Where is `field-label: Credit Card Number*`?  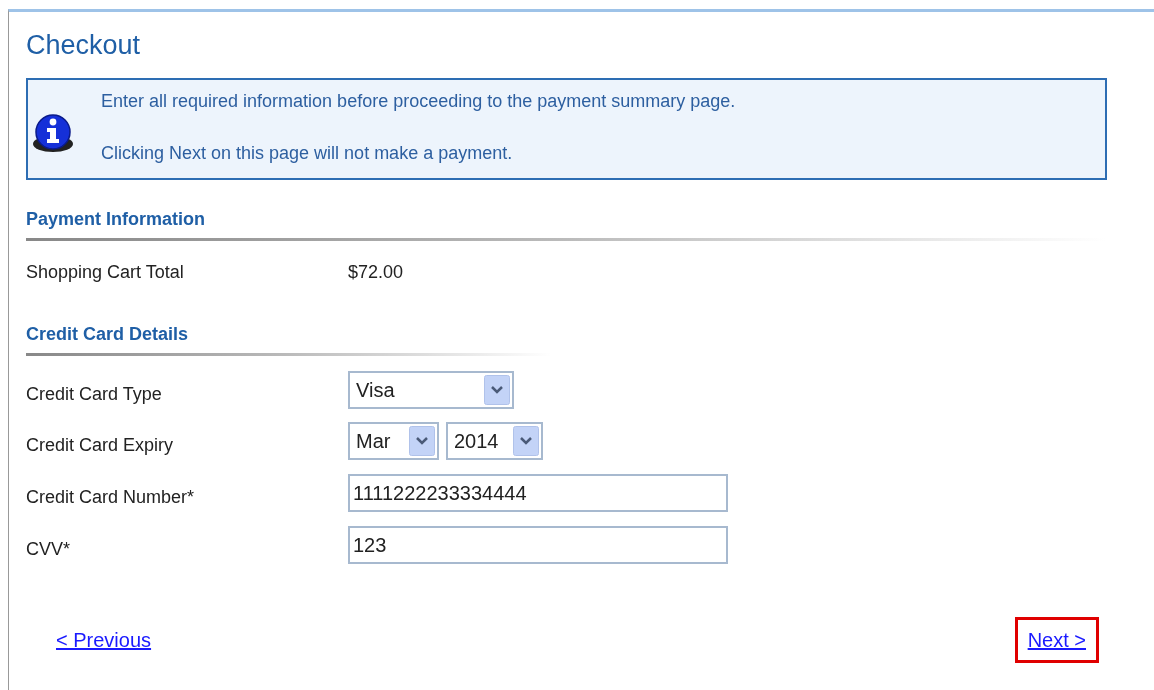
field-label: Credit Card Number* is located at coordinates (110, 497).